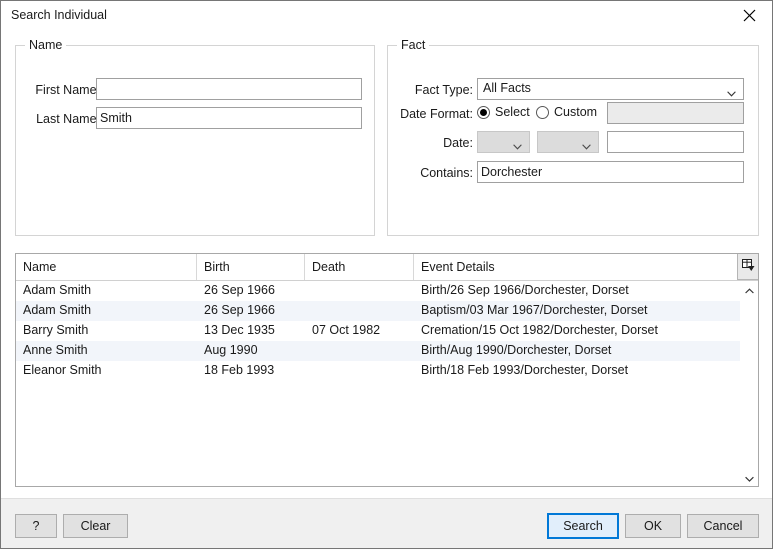  I want to click on close-x-icon, so click(749, 15).